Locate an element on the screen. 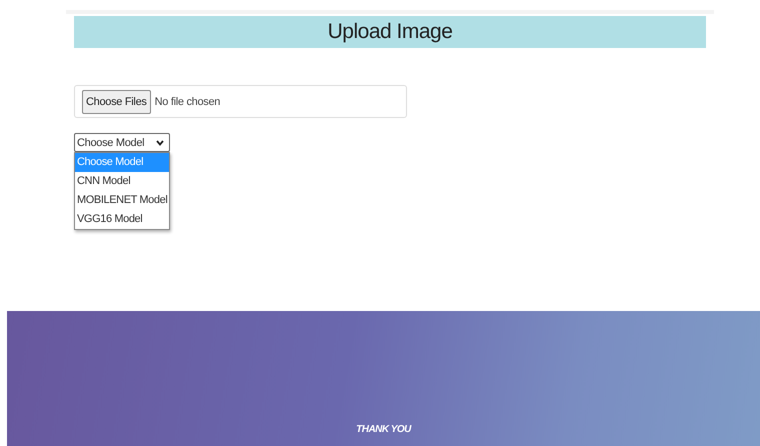 This screenshot has width=760, height=446. footer-text: THANK YOU is located at coordinates (383, 429).